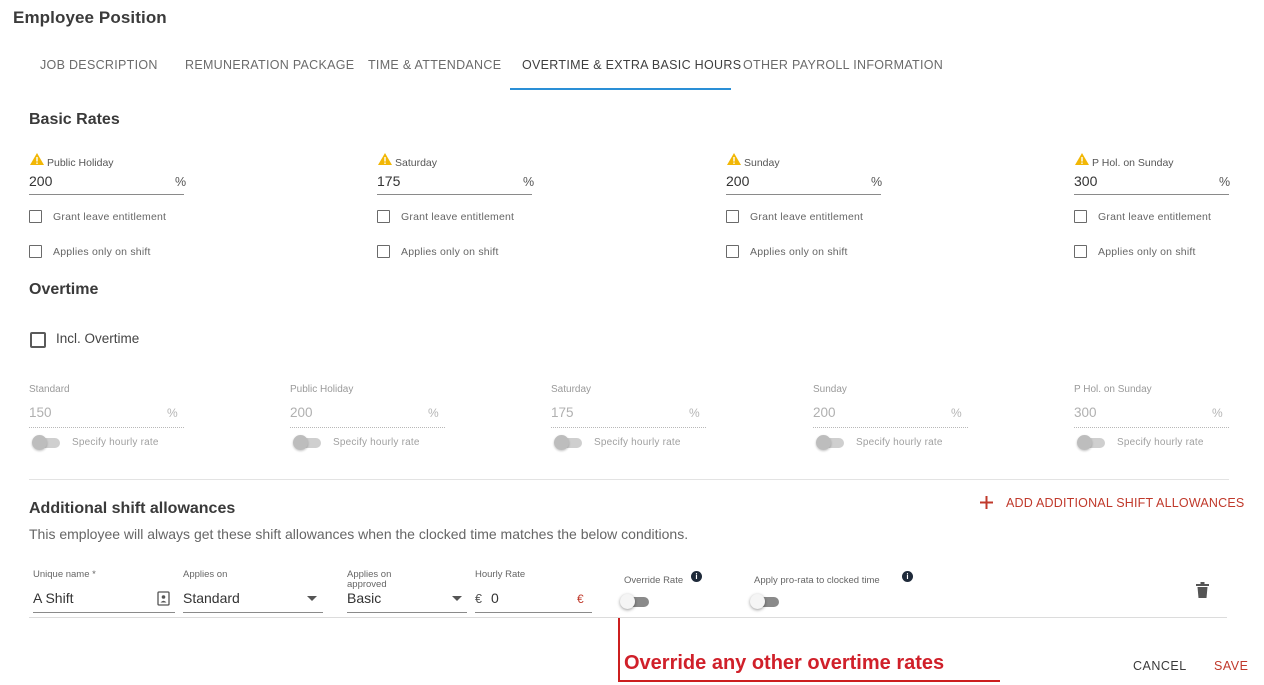 The width and height of the screenshot is (1264, 685). What do you see at coordinates (1085, 181) in the screenshot?
I see `p-hol-on-sunday-rate-input: 300` at bounding box center [1085, 181].